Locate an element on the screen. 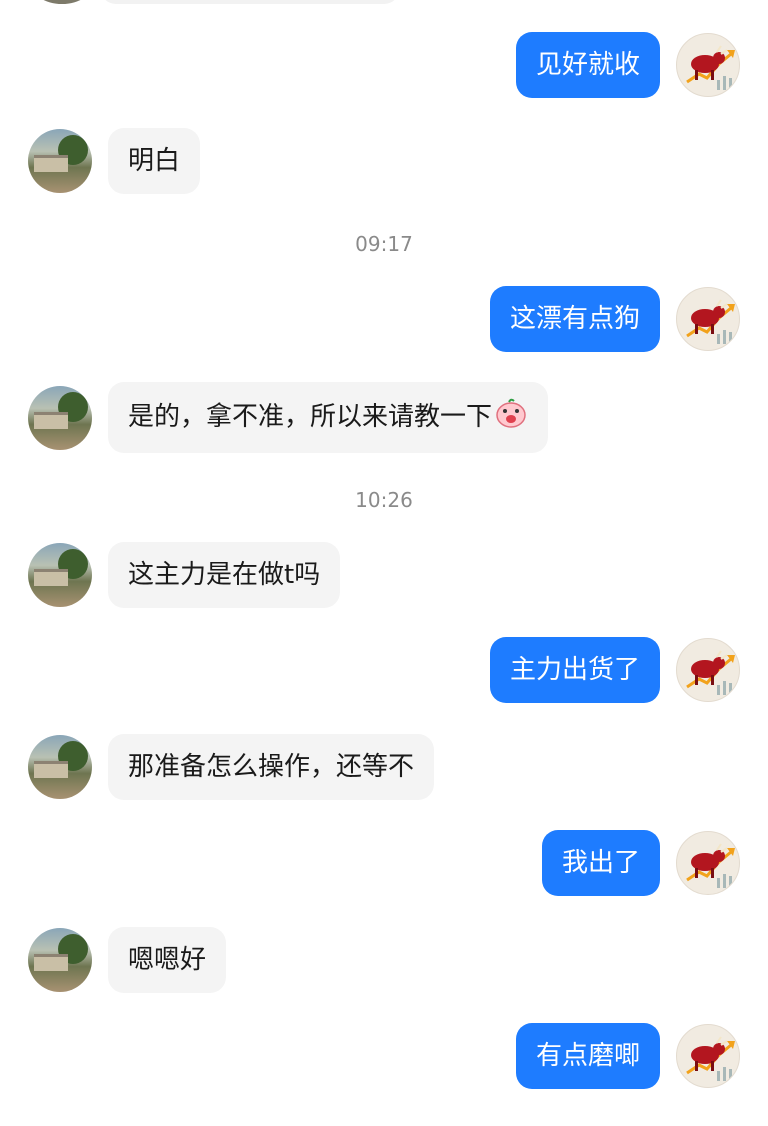 This screenshot has width=768, height=1126. message-row: 那准备怎么操作，还等不 is located at coordinates (231, 767).